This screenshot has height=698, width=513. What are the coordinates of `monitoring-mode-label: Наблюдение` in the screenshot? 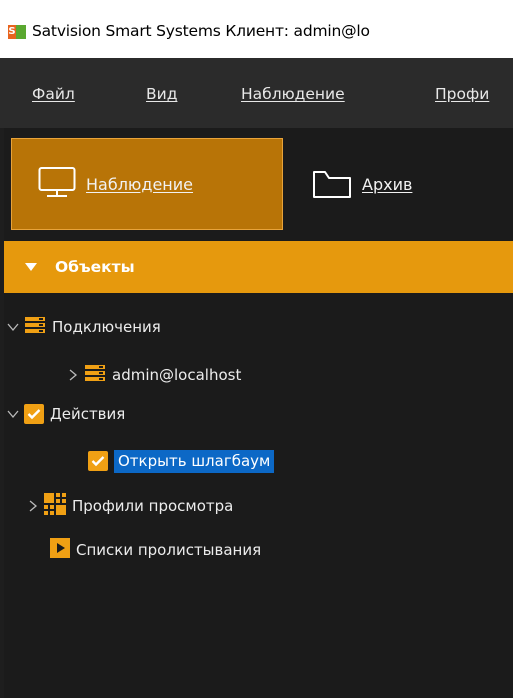 It's located at (140, 184).